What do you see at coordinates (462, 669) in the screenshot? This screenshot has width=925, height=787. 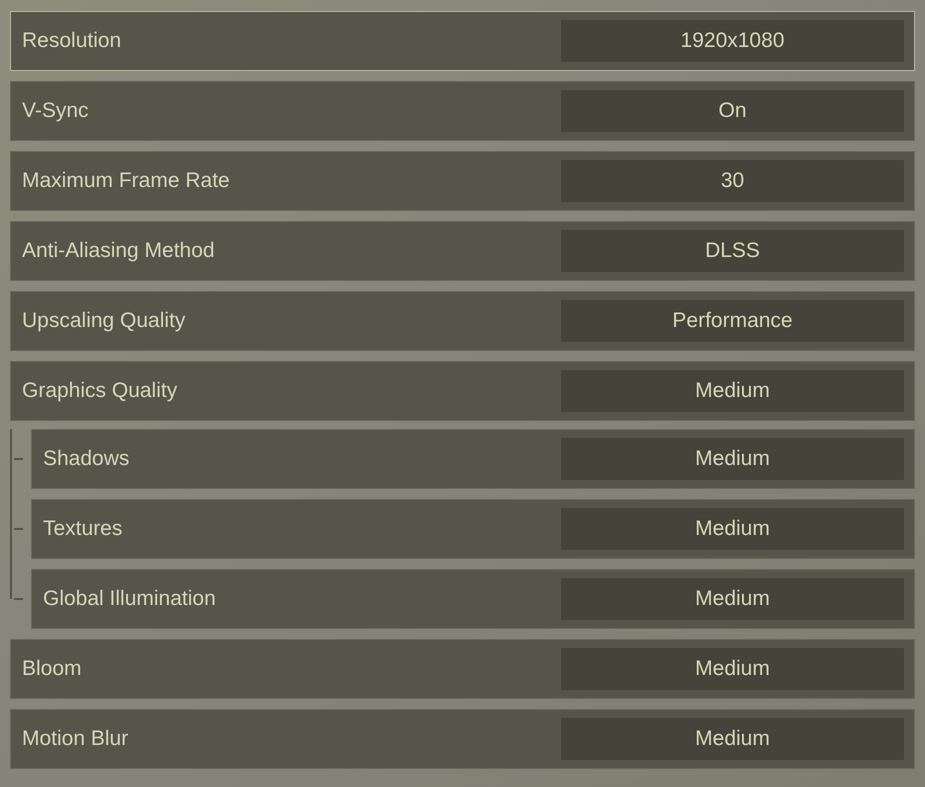 I see `setting-row: Bloom Medium` at bounding box center [462, 669].